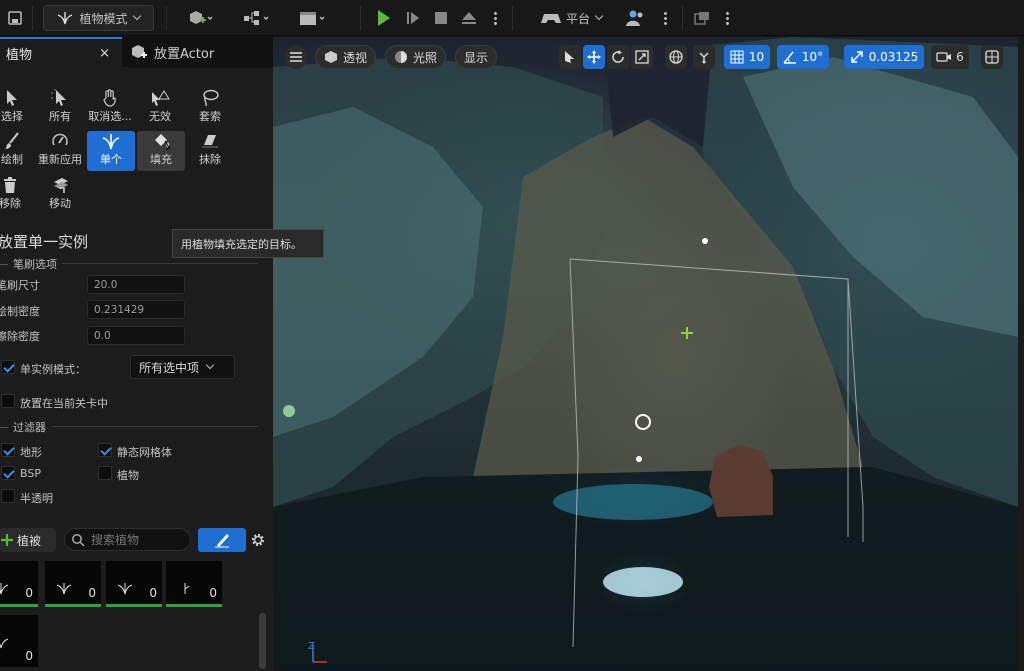  What do you see at coordinates (893, 57) in the screenshot?
I see `scale-snap-value: 0.03125` at bounding box center [893, 57].